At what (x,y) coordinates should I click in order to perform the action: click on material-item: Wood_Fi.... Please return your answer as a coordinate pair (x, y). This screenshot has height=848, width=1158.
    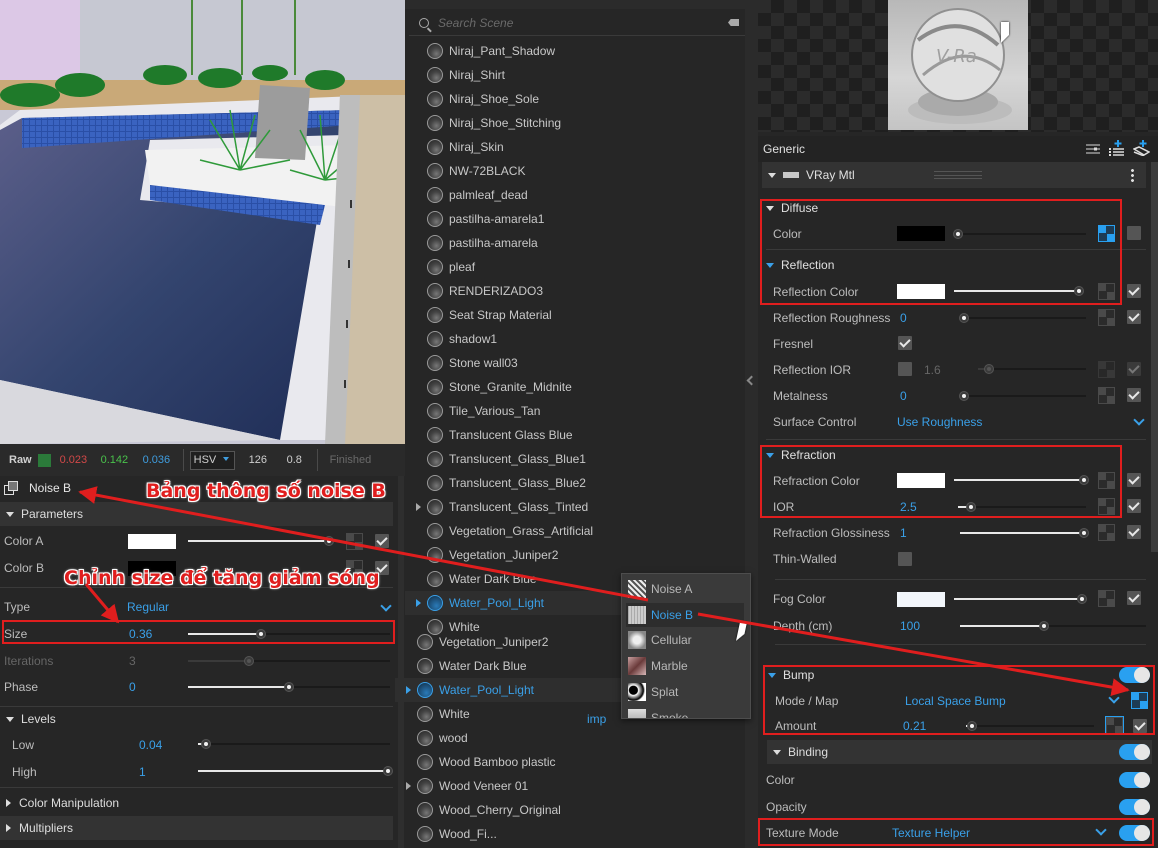
    Looking at the image, I should click on (565, 834).